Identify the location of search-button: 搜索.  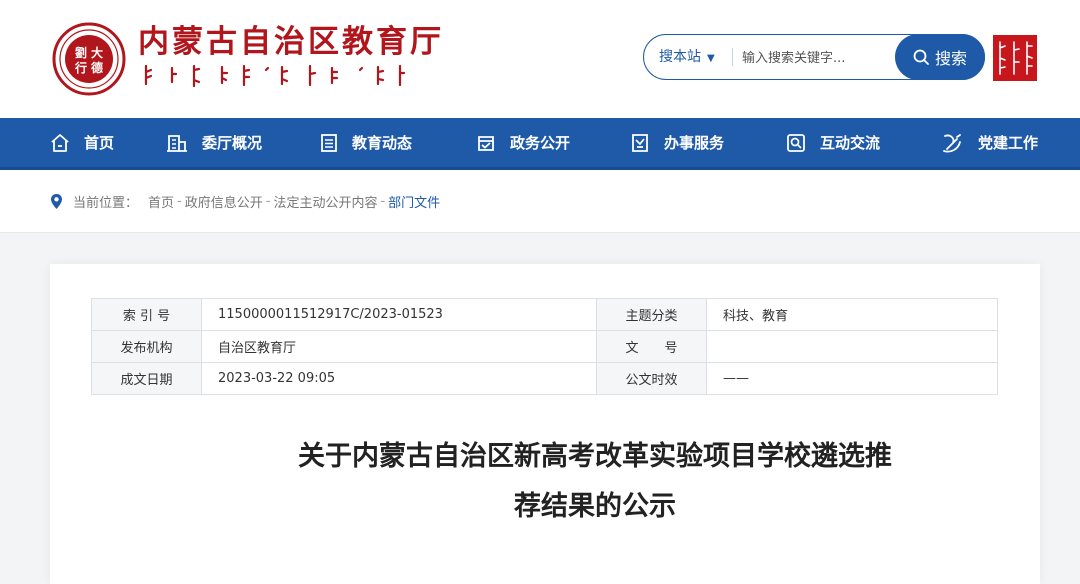
(940, 57).